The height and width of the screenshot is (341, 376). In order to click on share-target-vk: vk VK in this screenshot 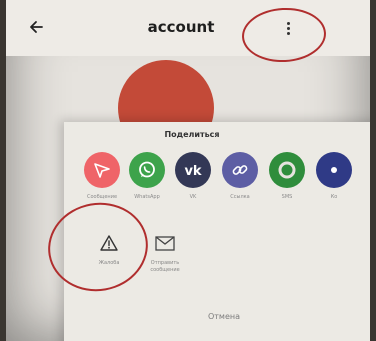, I will do `click(193, 176)`.